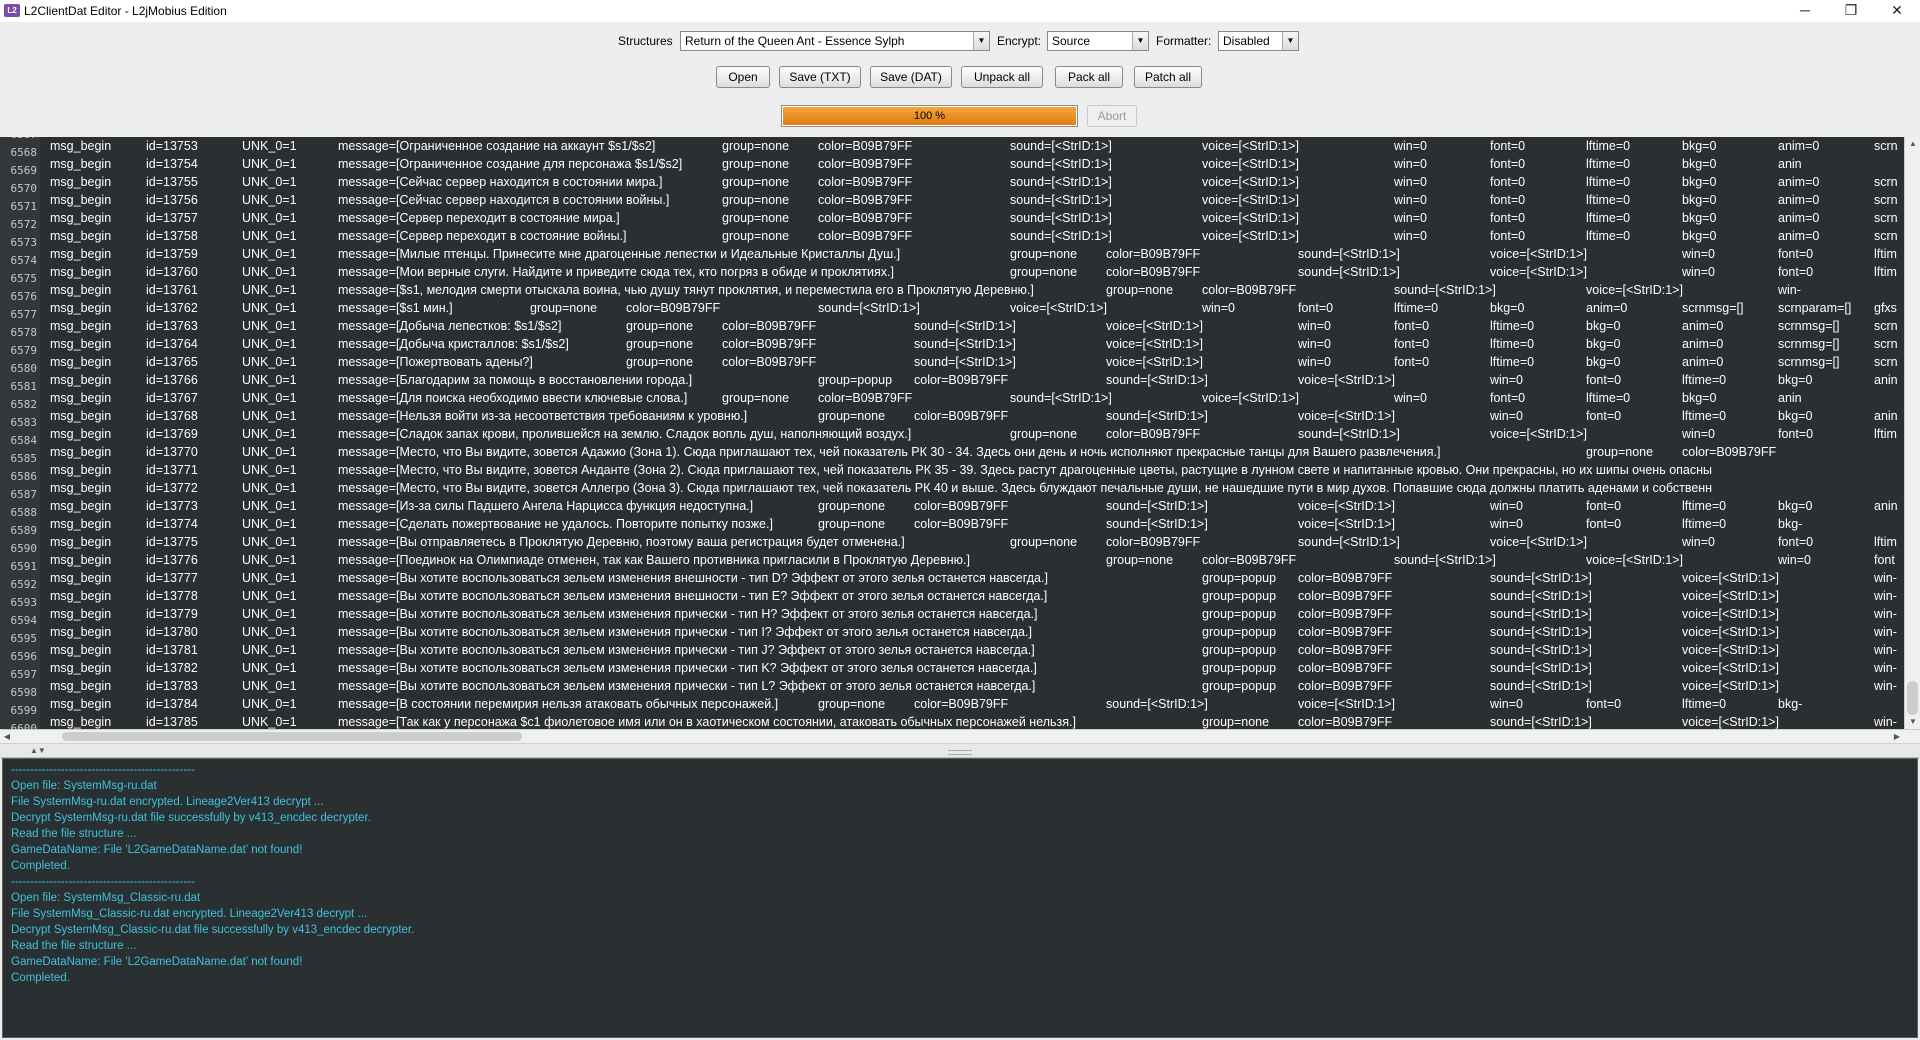 Image resolution: width=1920 pixels, height=1040 pixels. I want to click on scroll-right-icon: ▶, so click(1897, 736).